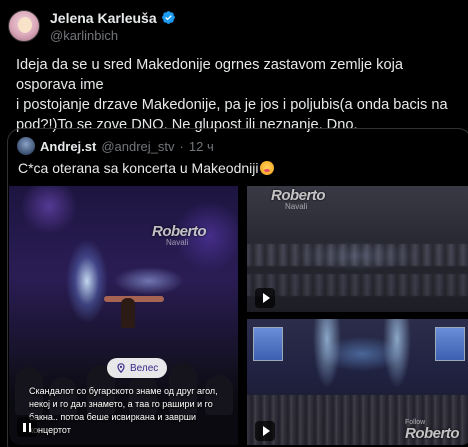  What do you see at coordinates (103, 18) in the screenshot?
I see `author-display-name: Jelena Karleuša` at bounding box center [103, 18].